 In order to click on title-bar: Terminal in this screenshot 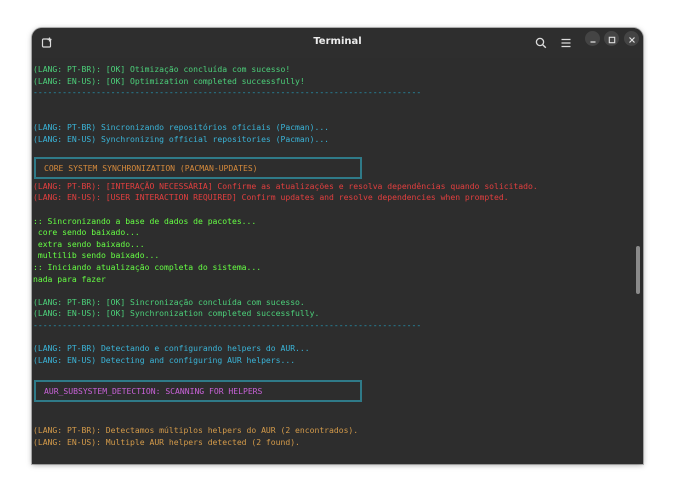, I will do `click(337, 43)`.